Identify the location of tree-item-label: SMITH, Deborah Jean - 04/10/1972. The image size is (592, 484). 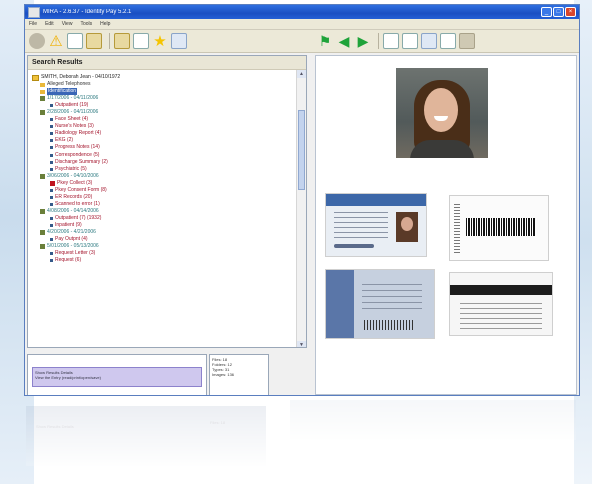
(81, 77).